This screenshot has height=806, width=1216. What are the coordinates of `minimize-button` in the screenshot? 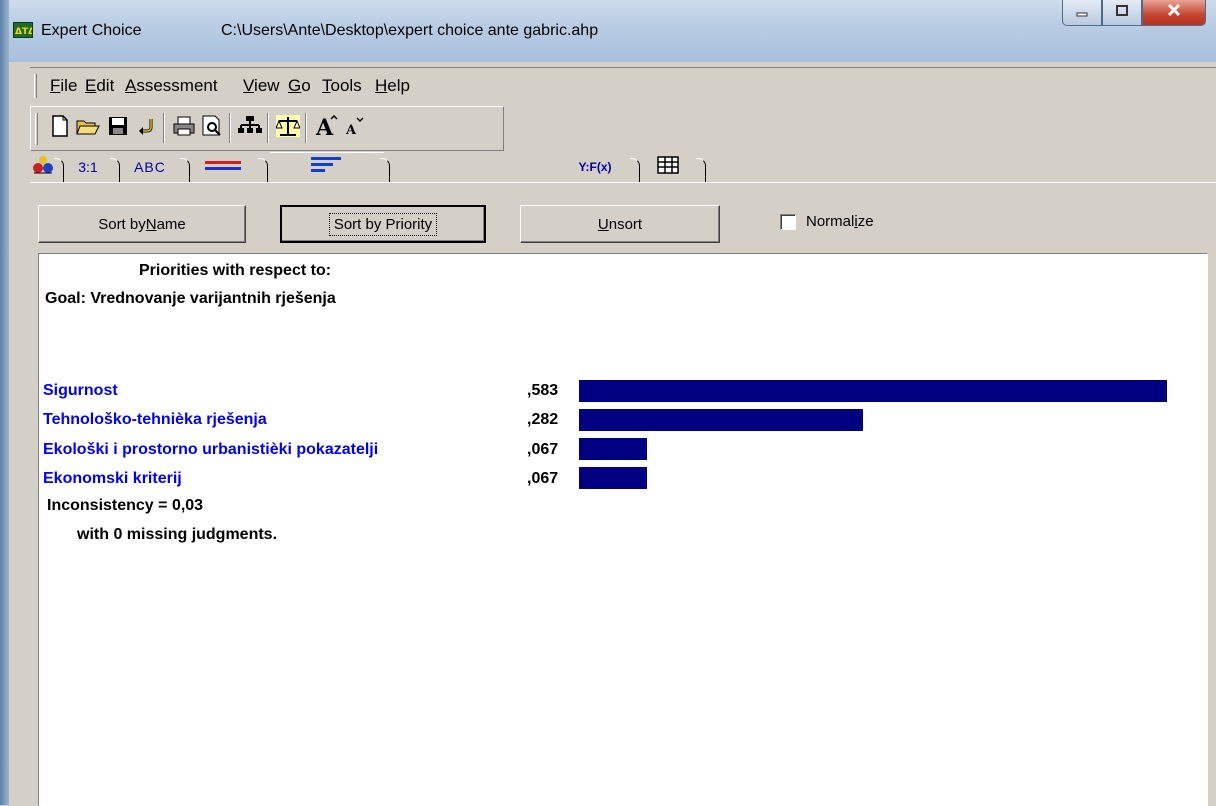 It's located at (1082, 13).